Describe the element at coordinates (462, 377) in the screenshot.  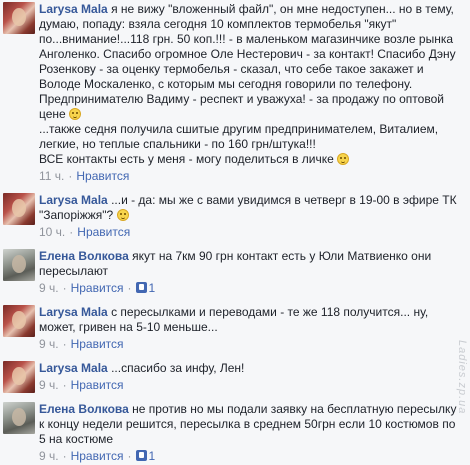
I see `watermark: Ladies.zp.ua` at that location.